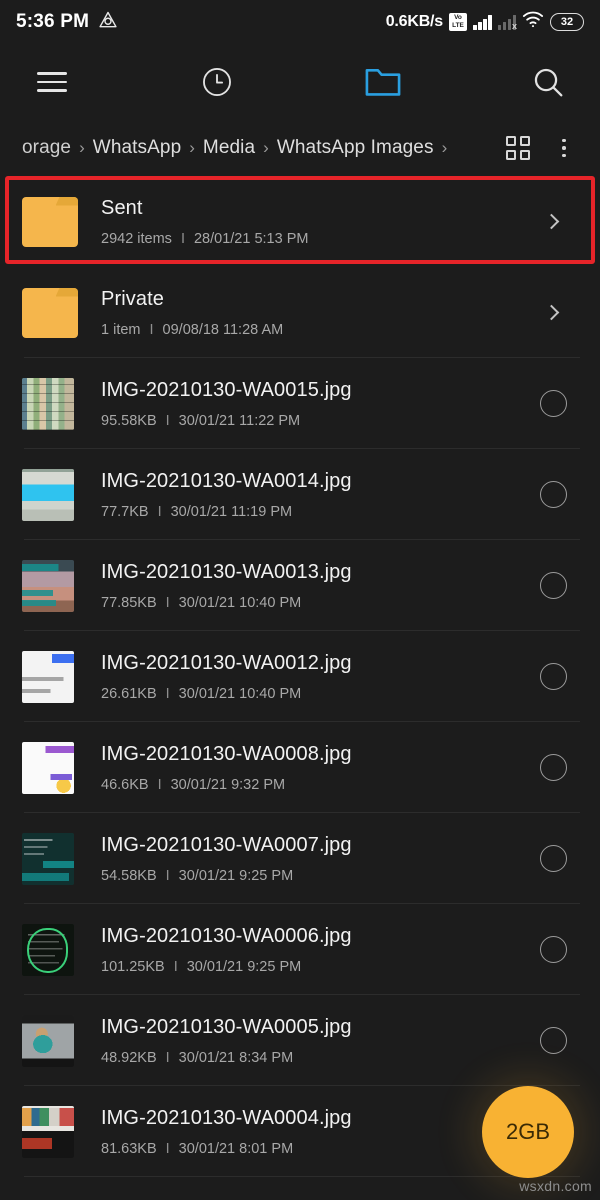  Describe the element at coordinates (315, 785) in the screenshot. I see `list-item-subtitle: 46.6KB I 30/01/21 9:32 PM` at that location.